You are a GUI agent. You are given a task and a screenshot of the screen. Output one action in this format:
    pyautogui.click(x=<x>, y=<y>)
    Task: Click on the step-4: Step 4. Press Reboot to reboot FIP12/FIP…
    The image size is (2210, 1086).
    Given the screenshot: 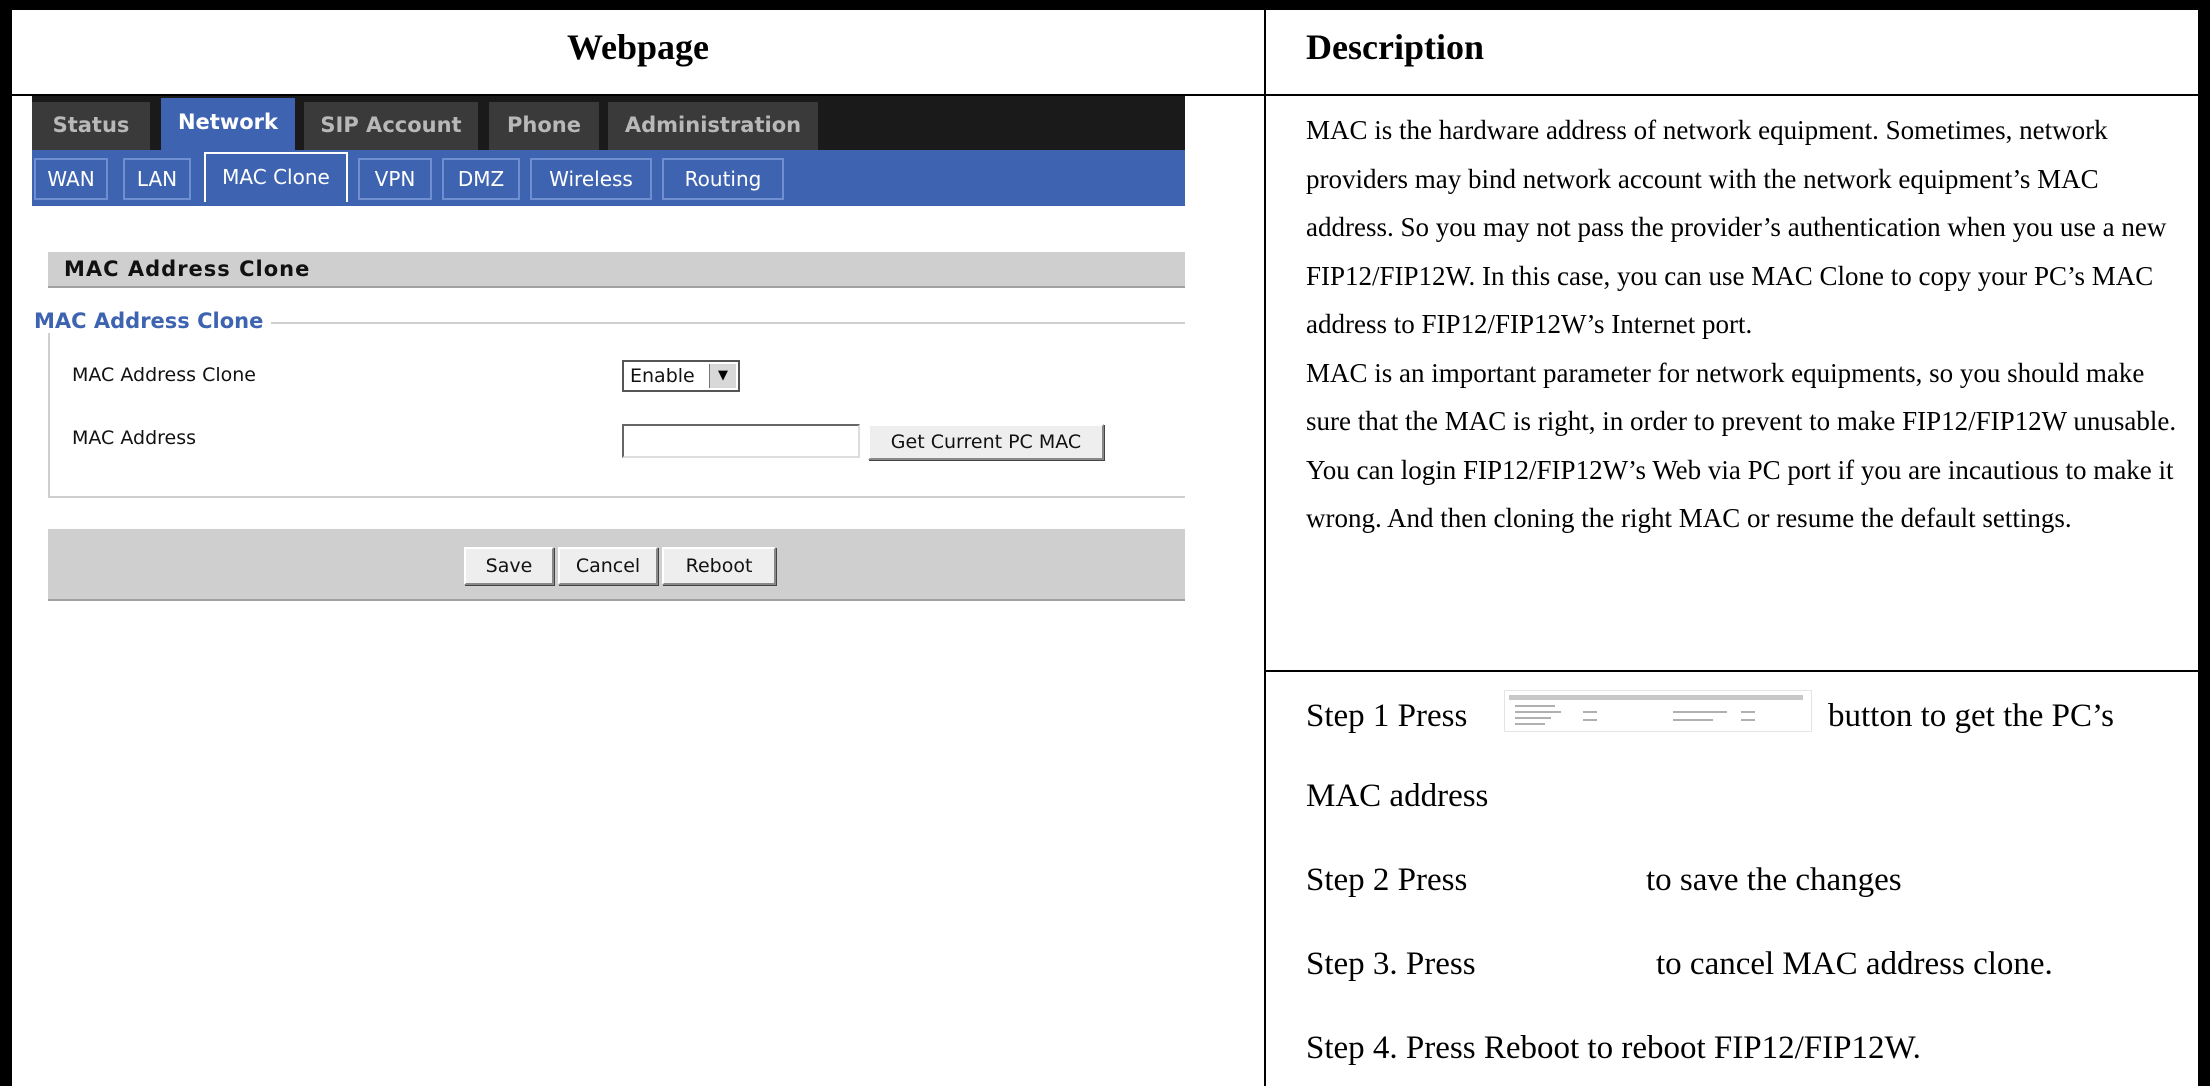 What is the action you would take?
    pyautogui.click(x=1613, y=1048)
    